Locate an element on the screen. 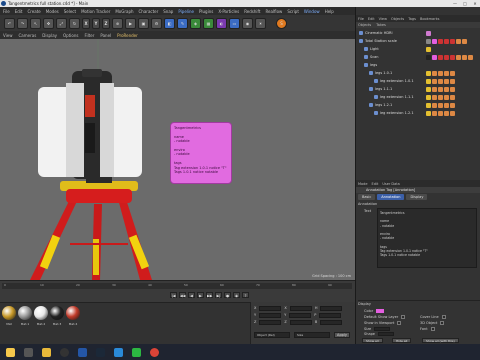 This screenshot has height=360, width=480. y-axis-lock-icon: Y is located at coordinates (96, 23).